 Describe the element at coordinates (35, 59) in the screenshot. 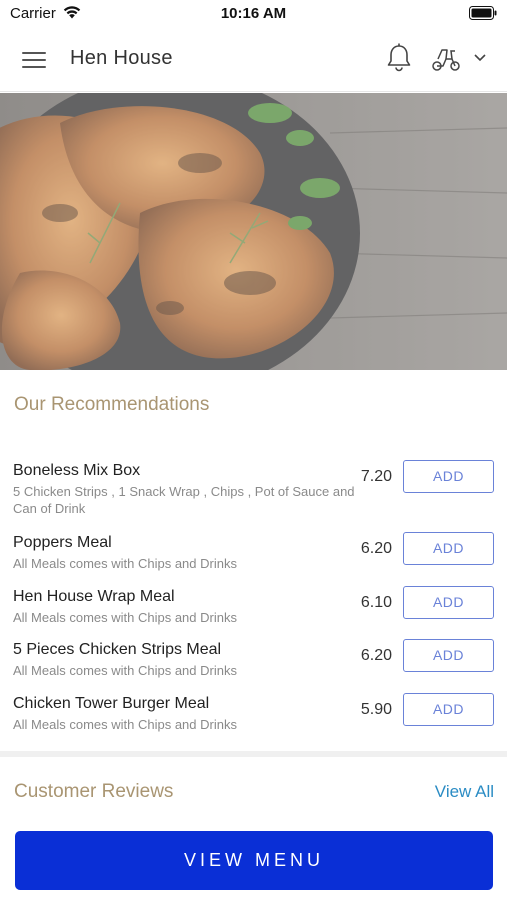

I see `menu-icon` at that location.